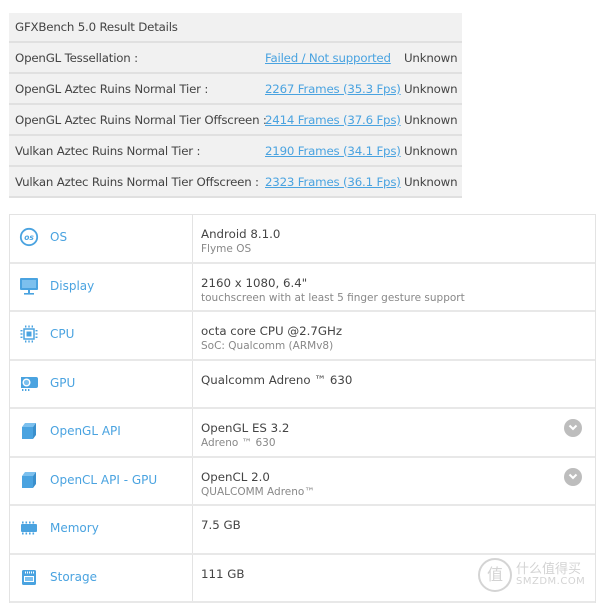  I want to click on cpu-icon, so click(29, 334).